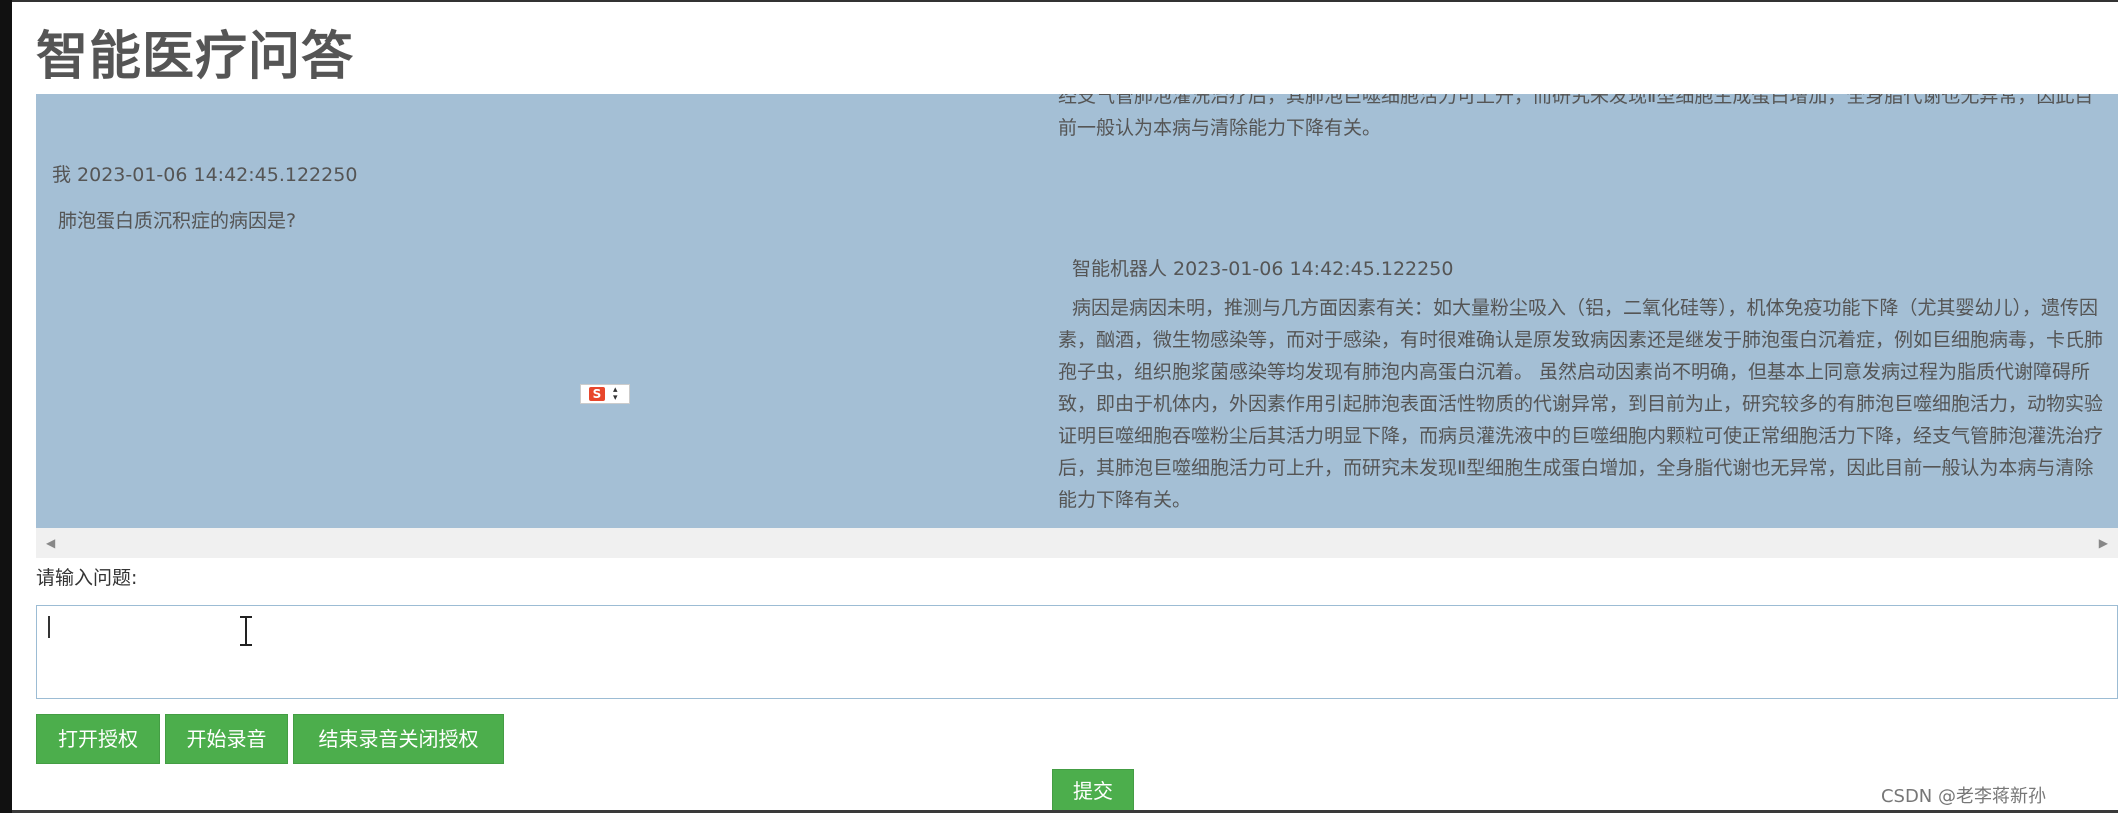 The image size is (2118, 813). What do you see at coordinates (2103, 543) in the screenshot?
I see `scroll-right-arrow-icon: ▶` at bounding box center [2103, 543].